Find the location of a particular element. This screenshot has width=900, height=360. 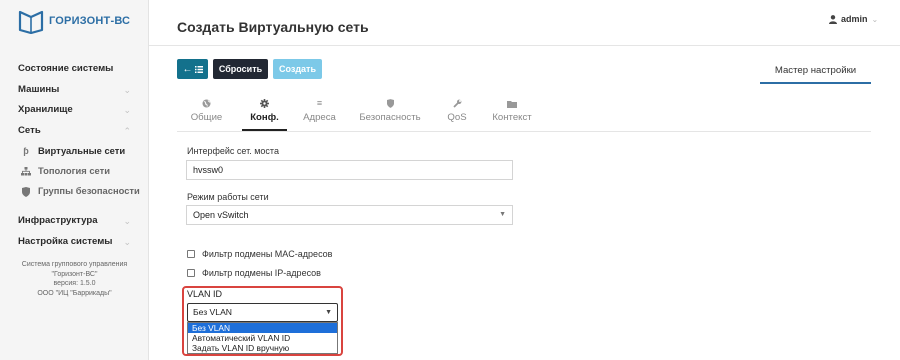

tab-label: Общие is located at coordinates (206, 117).